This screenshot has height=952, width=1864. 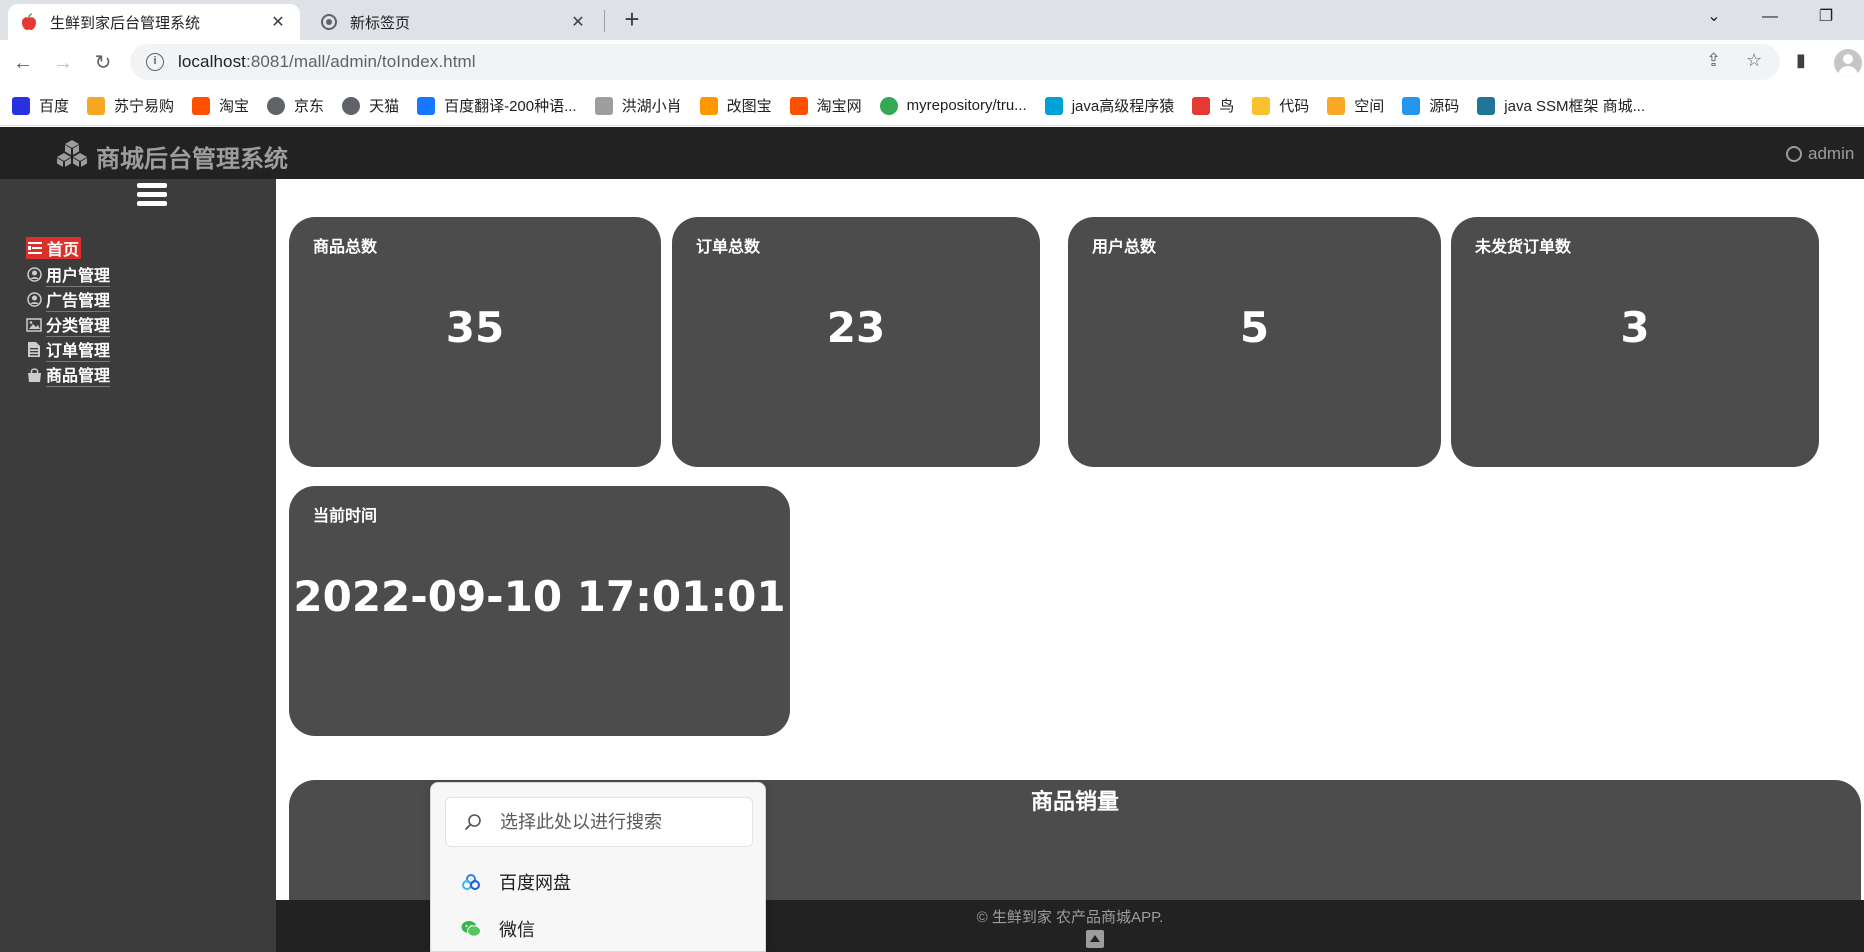 What do you see at coordinates (68, 274) in the screenshot?
I see `sidebar-item-users: 用户管理` at bounding box center [68, 274].